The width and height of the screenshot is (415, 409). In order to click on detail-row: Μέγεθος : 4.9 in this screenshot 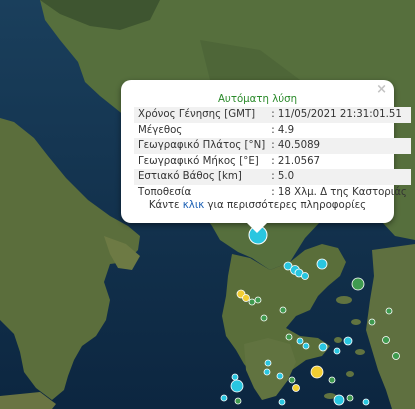, I will do `click(272, 131)`.